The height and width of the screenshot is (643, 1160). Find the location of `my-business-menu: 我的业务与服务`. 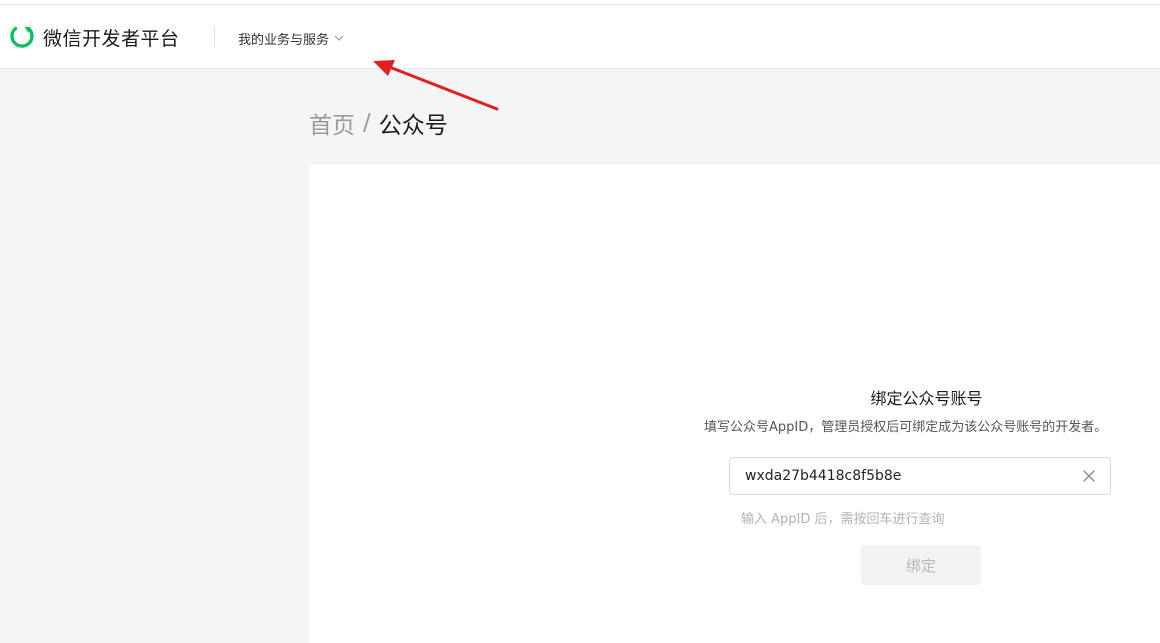

my-business-menu: 我的业务与服务 is located at coordinates (291, 38).